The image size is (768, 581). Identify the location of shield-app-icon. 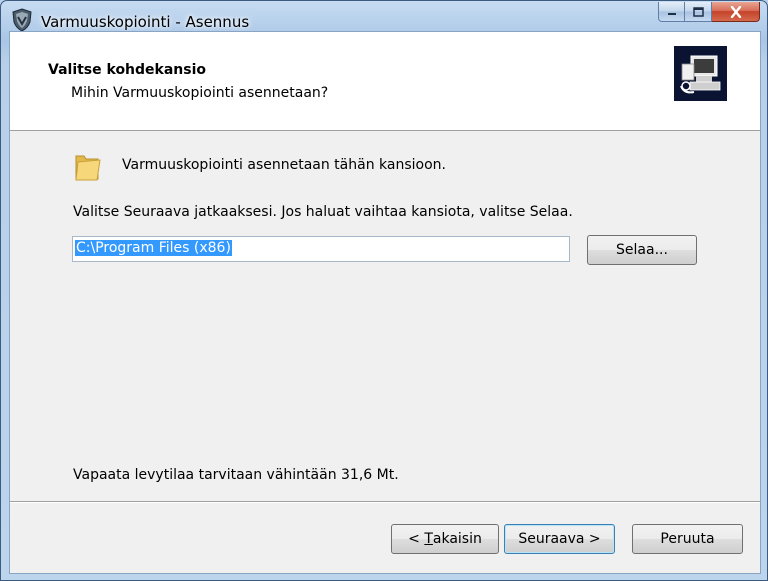
(22, 20).